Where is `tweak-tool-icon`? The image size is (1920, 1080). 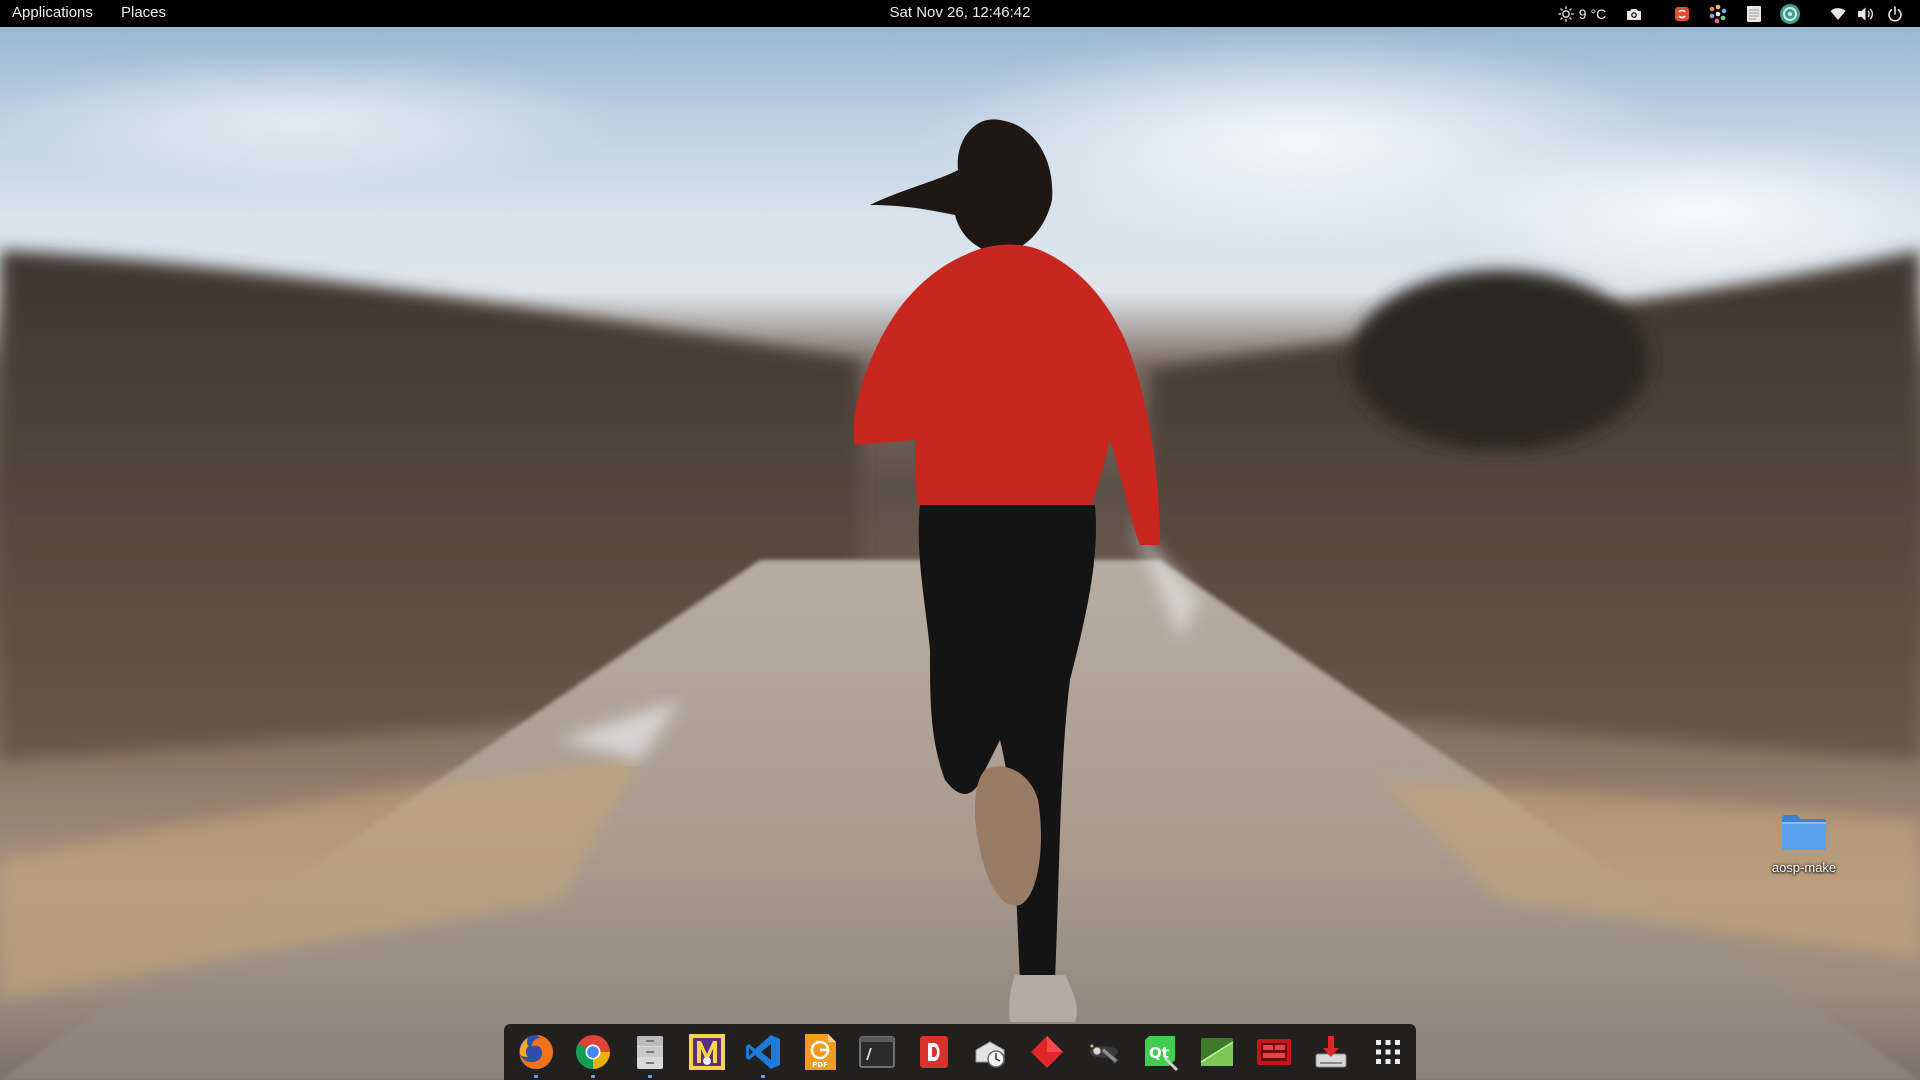
tweak-tool-icon is located at coordinates (1104, 1054).